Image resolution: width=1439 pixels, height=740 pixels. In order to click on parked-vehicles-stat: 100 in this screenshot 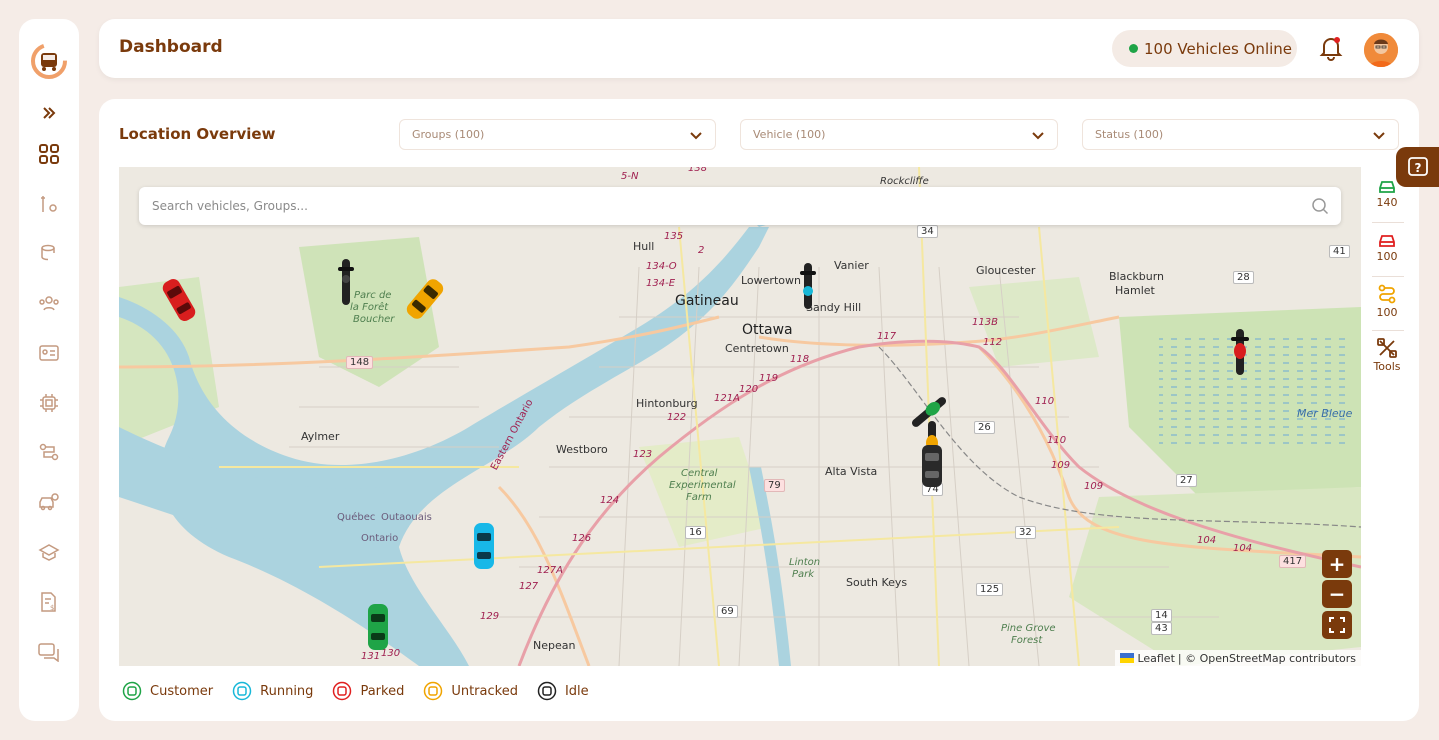, I will do `click(1387, 247)`.